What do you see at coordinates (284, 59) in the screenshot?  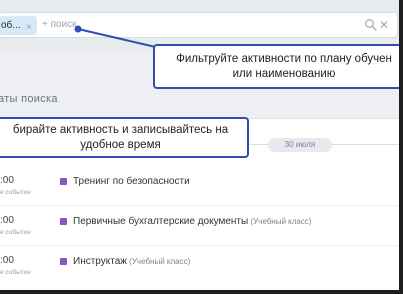 I see `tooltip-text-line: Фильтруйте активности по плану обучен` at bounding box center [284, 59].